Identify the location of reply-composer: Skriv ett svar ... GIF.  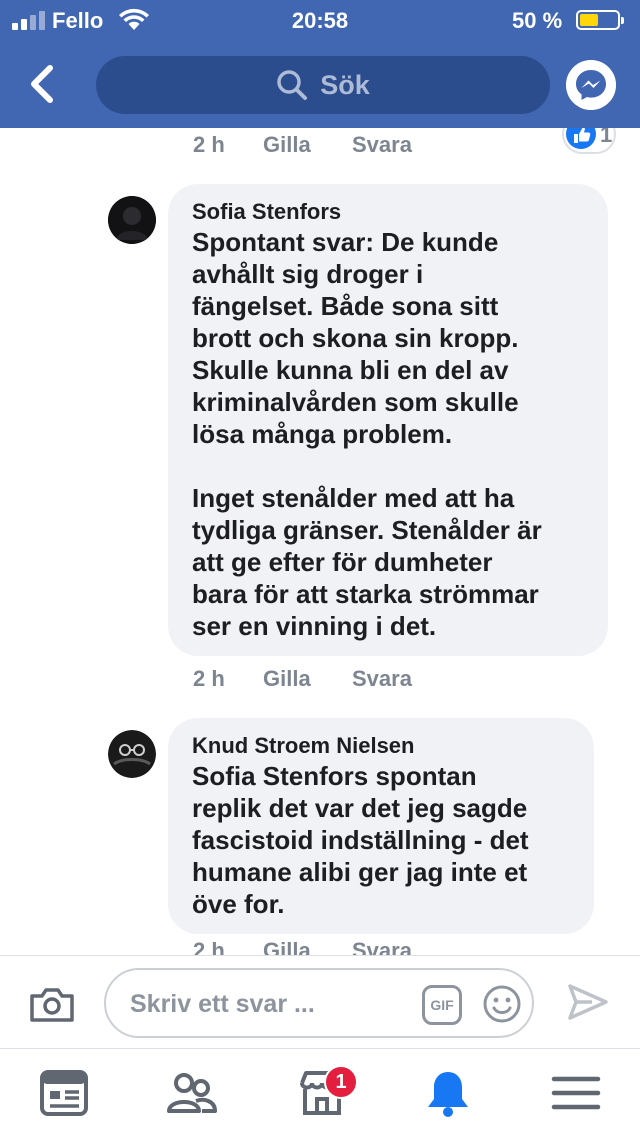
(320, 1001).